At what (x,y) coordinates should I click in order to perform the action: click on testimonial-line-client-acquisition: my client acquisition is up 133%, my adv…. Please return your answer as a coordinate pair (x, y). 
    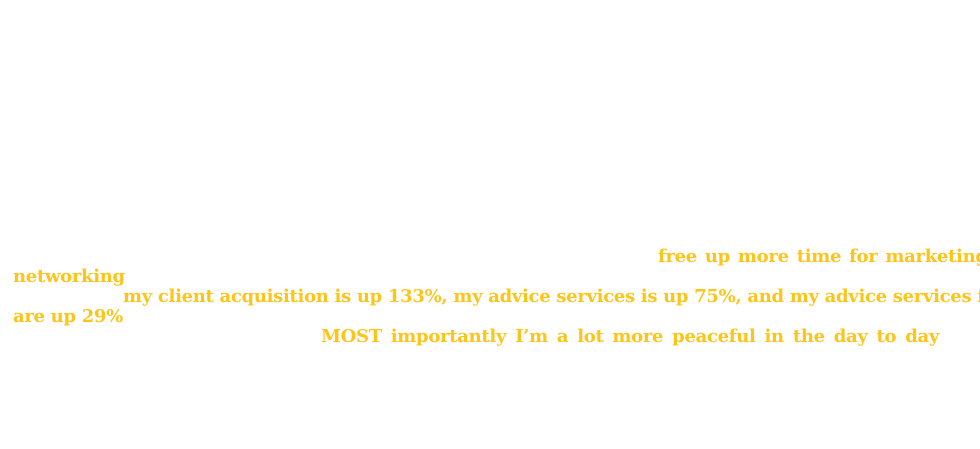
    Looking at the image, I should click on (551, 296).